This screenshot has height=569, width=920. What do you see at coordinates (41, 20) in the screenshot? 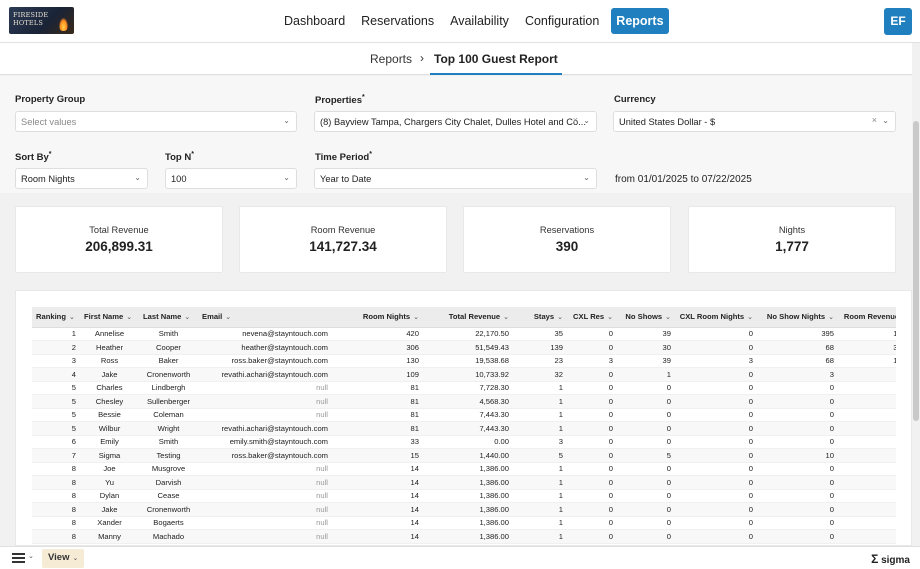
I see `fireside-hotels-logo: FIRESIDE HOTELS` at bounding box center [41, 20].